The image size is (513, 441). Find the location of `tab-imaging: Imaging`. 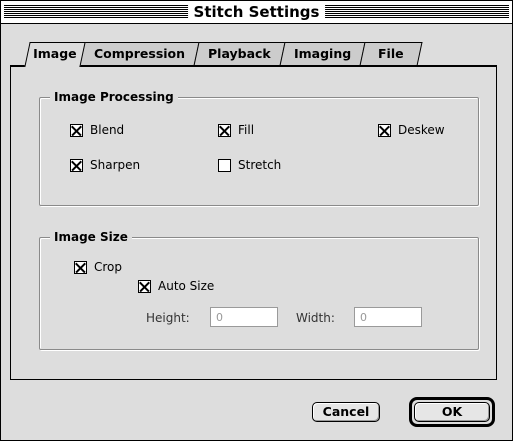

tab-imaging: Imaging is located at coordinates (322, 54).